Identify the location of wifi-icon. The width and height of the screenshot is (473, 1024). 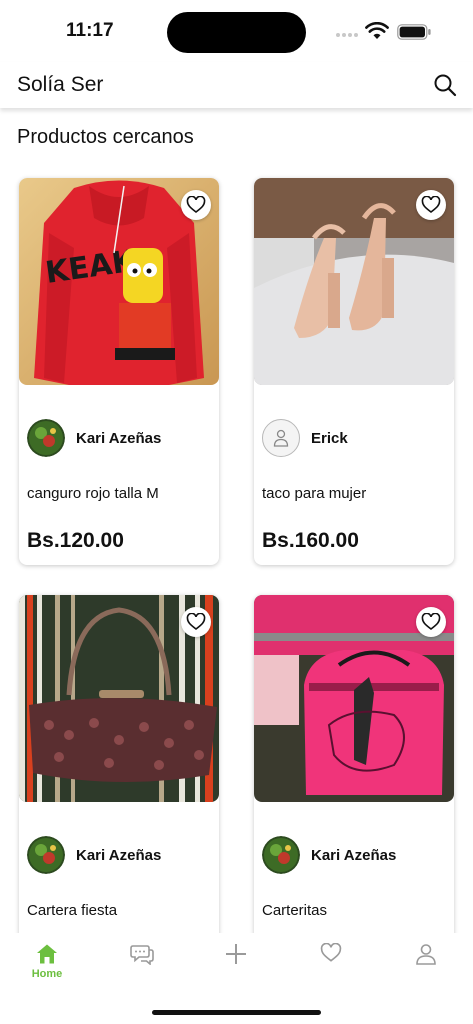
(377, 30).